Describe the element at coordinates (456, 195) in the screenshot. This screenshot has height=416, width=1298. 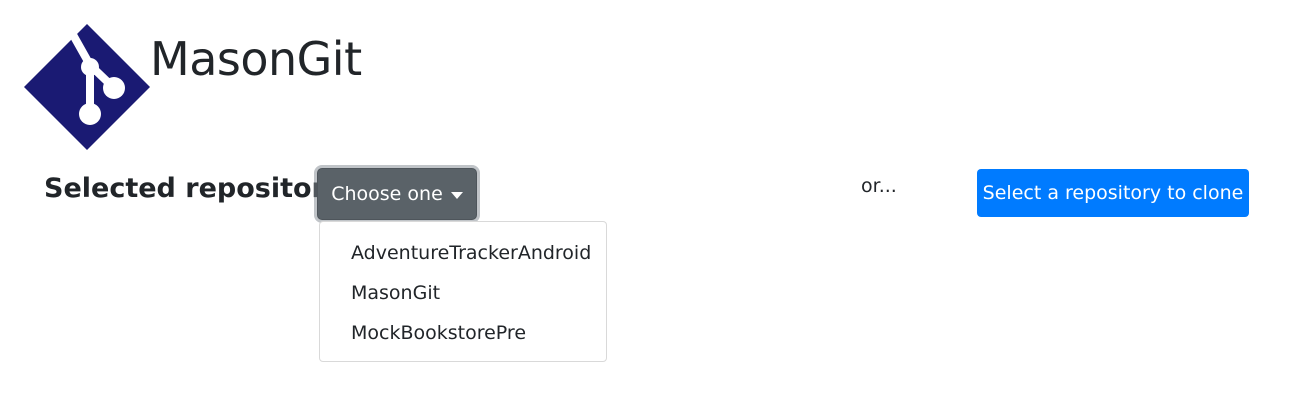
I see `caret-down-icon` at that location.